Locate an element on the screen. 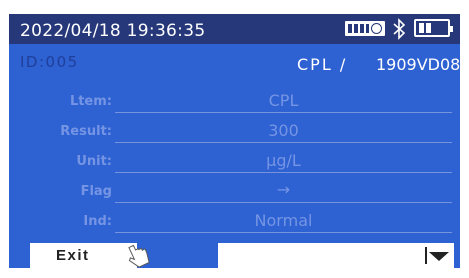 The image size is (469, 278). unit-value: μg/L is located at coordinates (283, 160).